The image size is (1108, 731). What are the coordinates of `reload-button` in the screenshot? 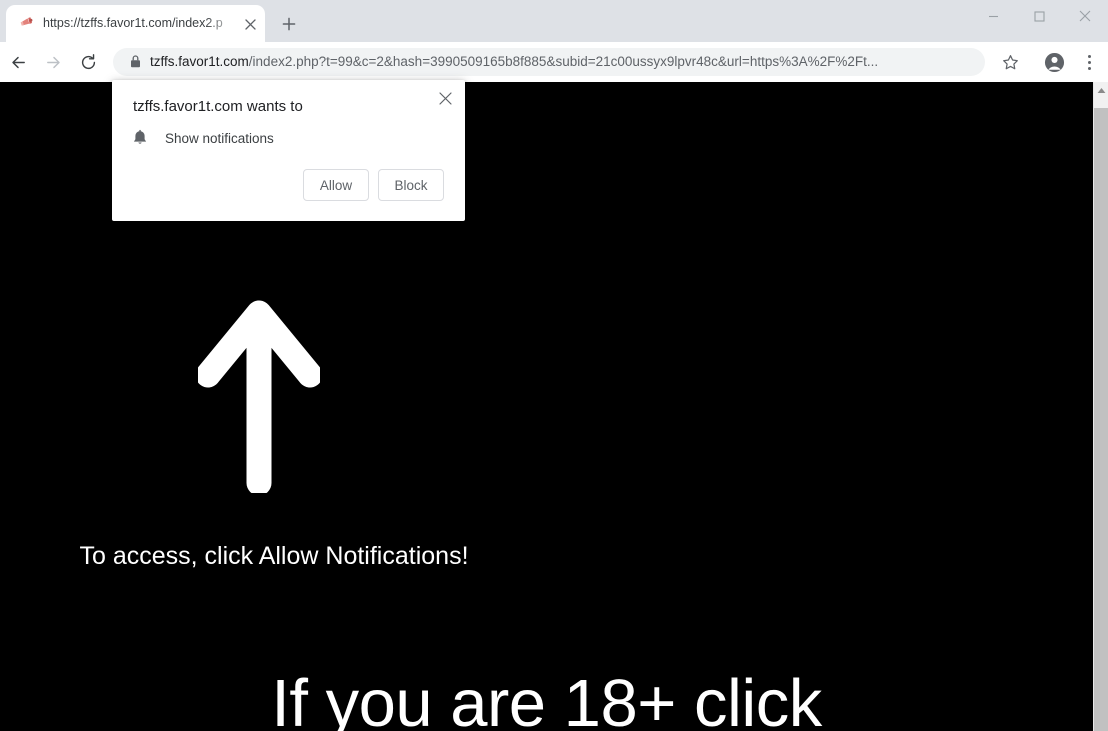 It's located at (88, 62).